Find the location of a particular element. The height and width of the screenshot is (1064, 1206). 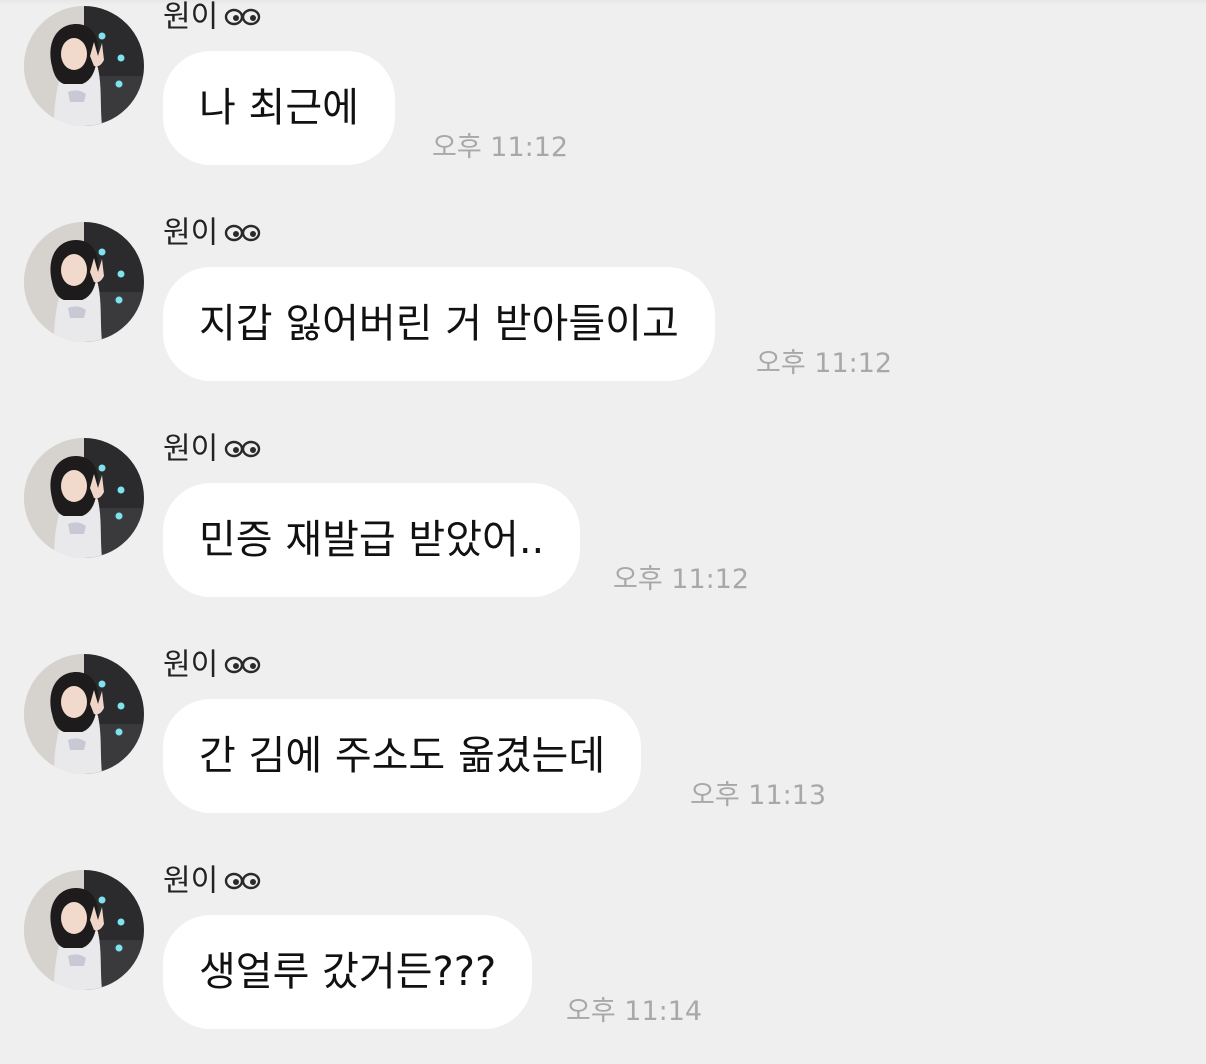

message-bubble: 생얼루 갔거든??? is located at coordinates (348, 972).